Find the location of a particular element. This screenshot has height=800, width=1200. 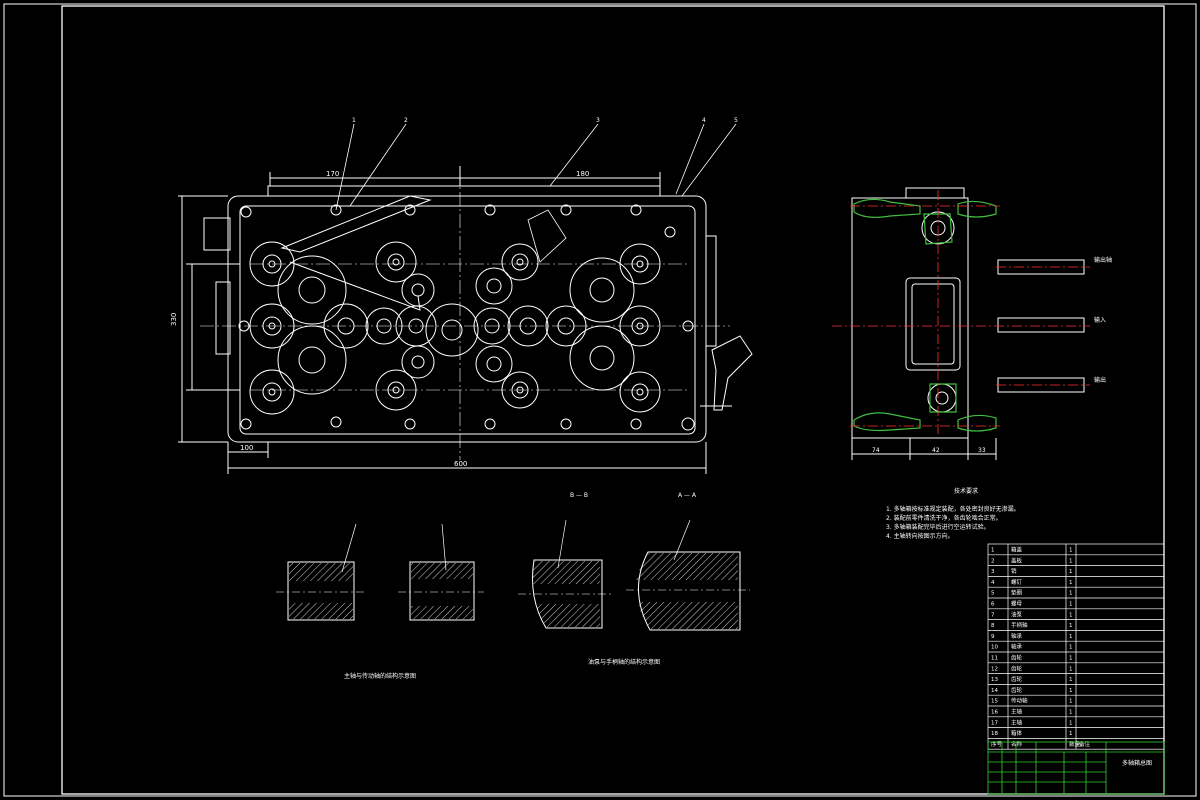

dim-top-right: 180 is located at coordinates (582, 174).